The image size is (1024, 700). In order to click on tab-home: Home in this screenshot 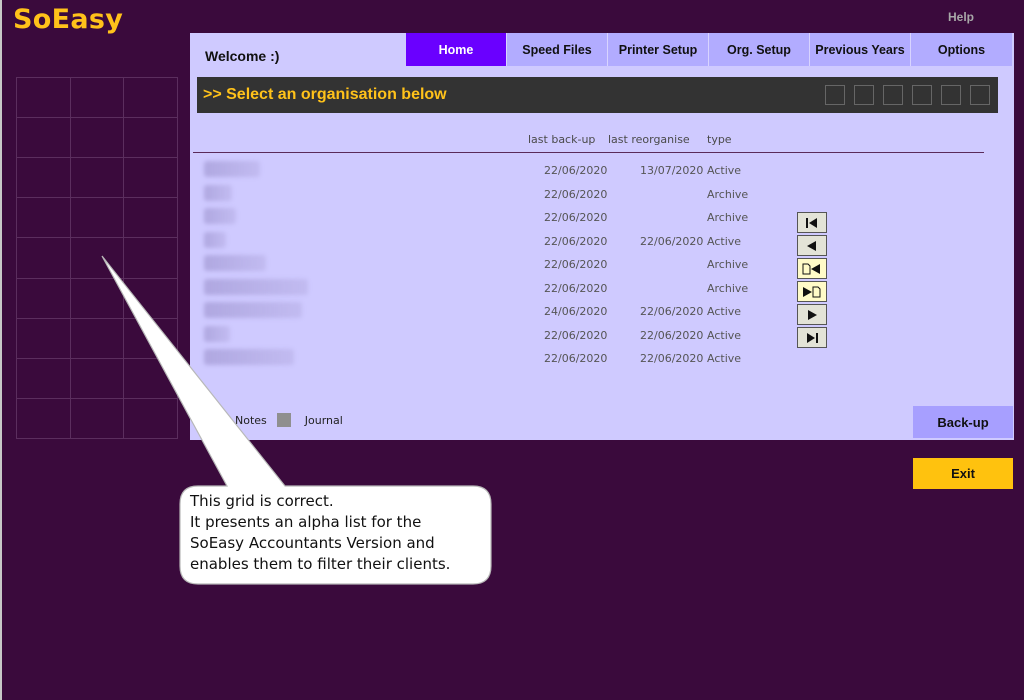, I will do `click(456, 49)`.